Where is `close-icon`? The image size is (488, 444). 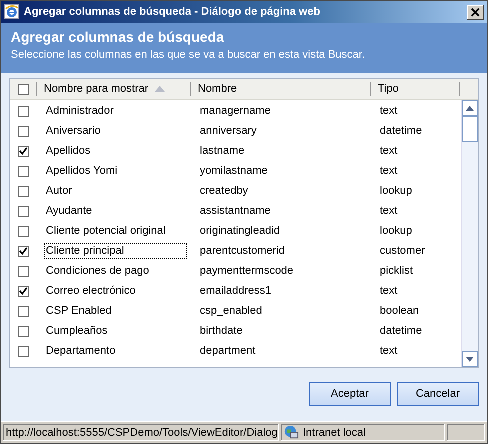 close-icon is located at coordinates (475, 12).